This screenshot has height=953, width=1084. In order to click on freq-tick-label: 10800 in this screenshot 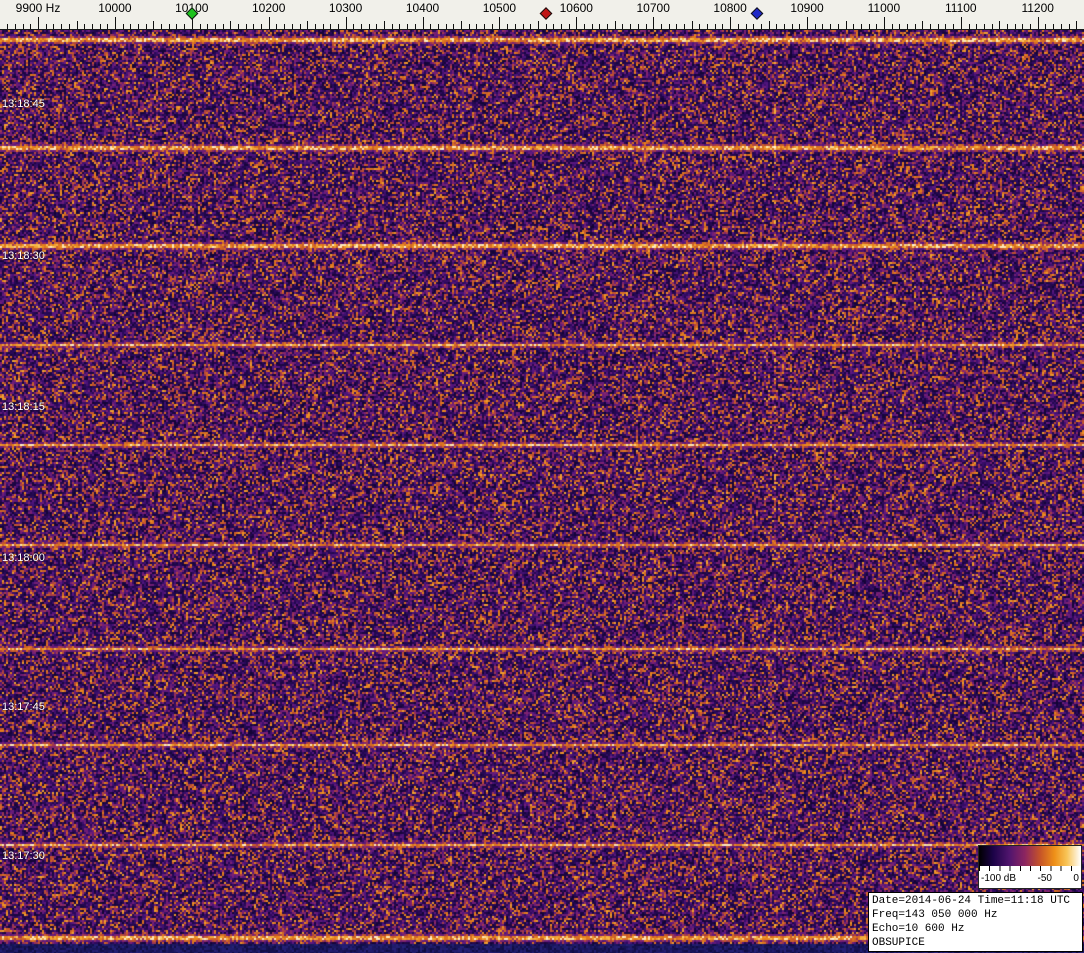, I will do `click(730, 8)`.